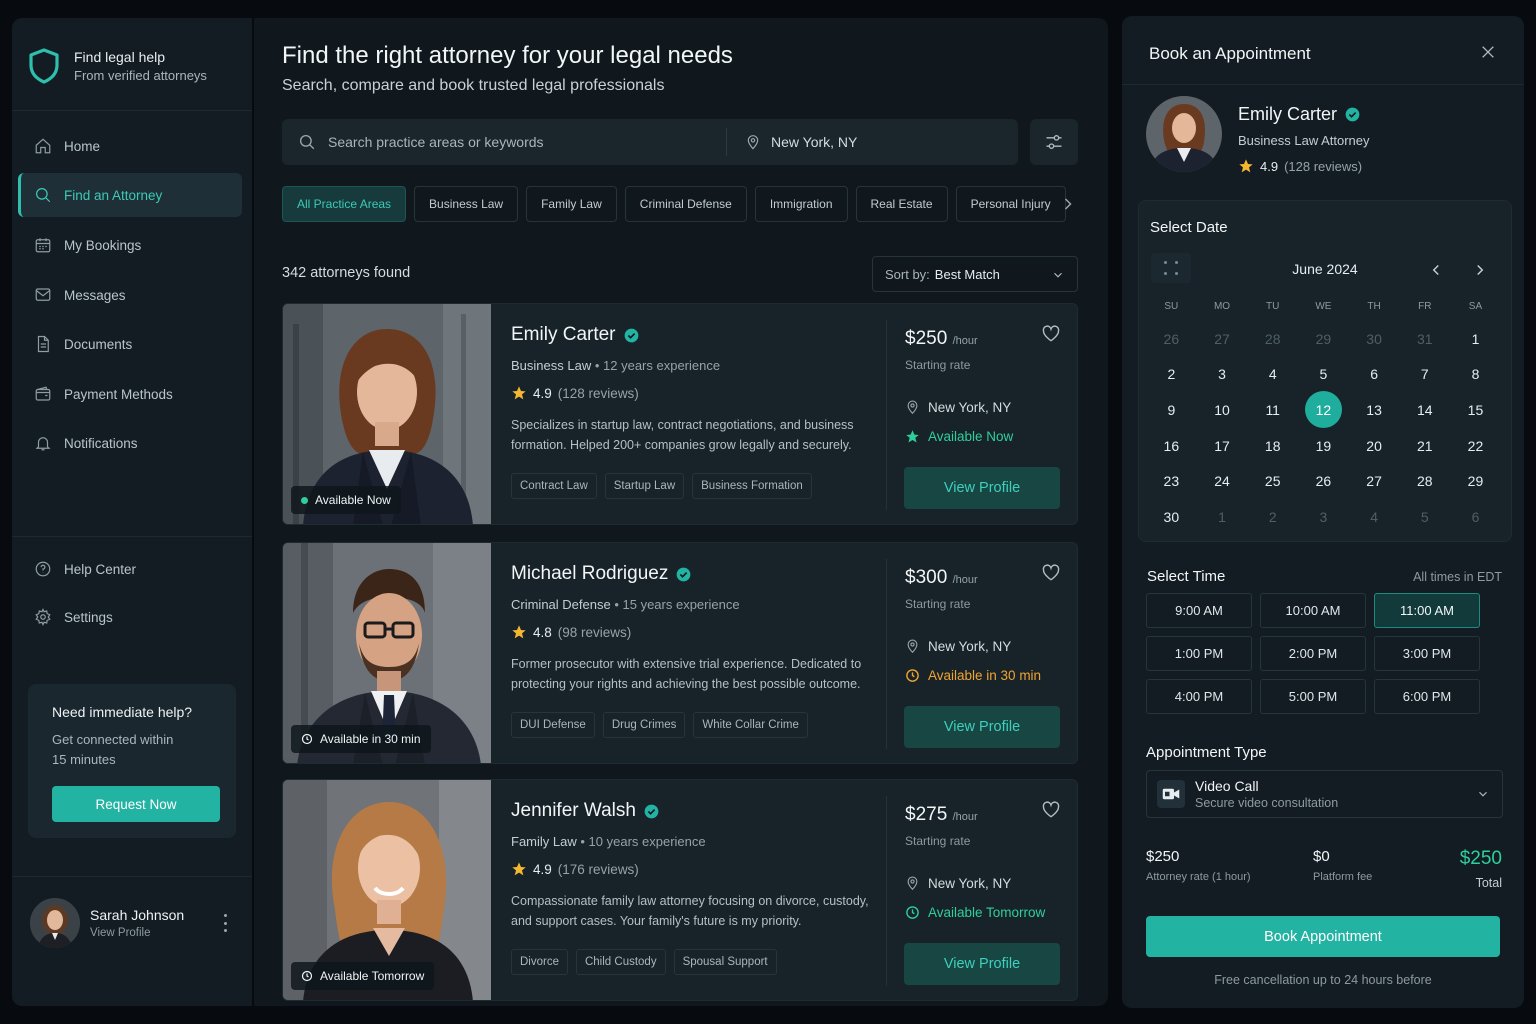 This screenshot has width=1536, height=1024. Describe the element at coordinates (685, 204) in the screenshot. I see `chip-criminal-defense: Criminal Defense` at that location.